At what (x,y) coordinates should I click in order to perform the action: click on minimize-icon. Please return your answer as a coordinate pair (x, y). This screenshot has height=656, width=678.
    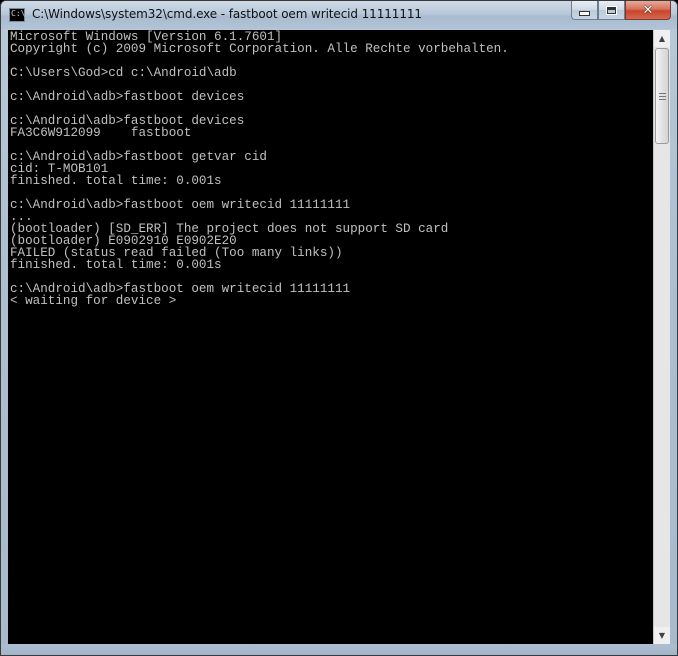
    Looking at the image, I should click on (584, 13).